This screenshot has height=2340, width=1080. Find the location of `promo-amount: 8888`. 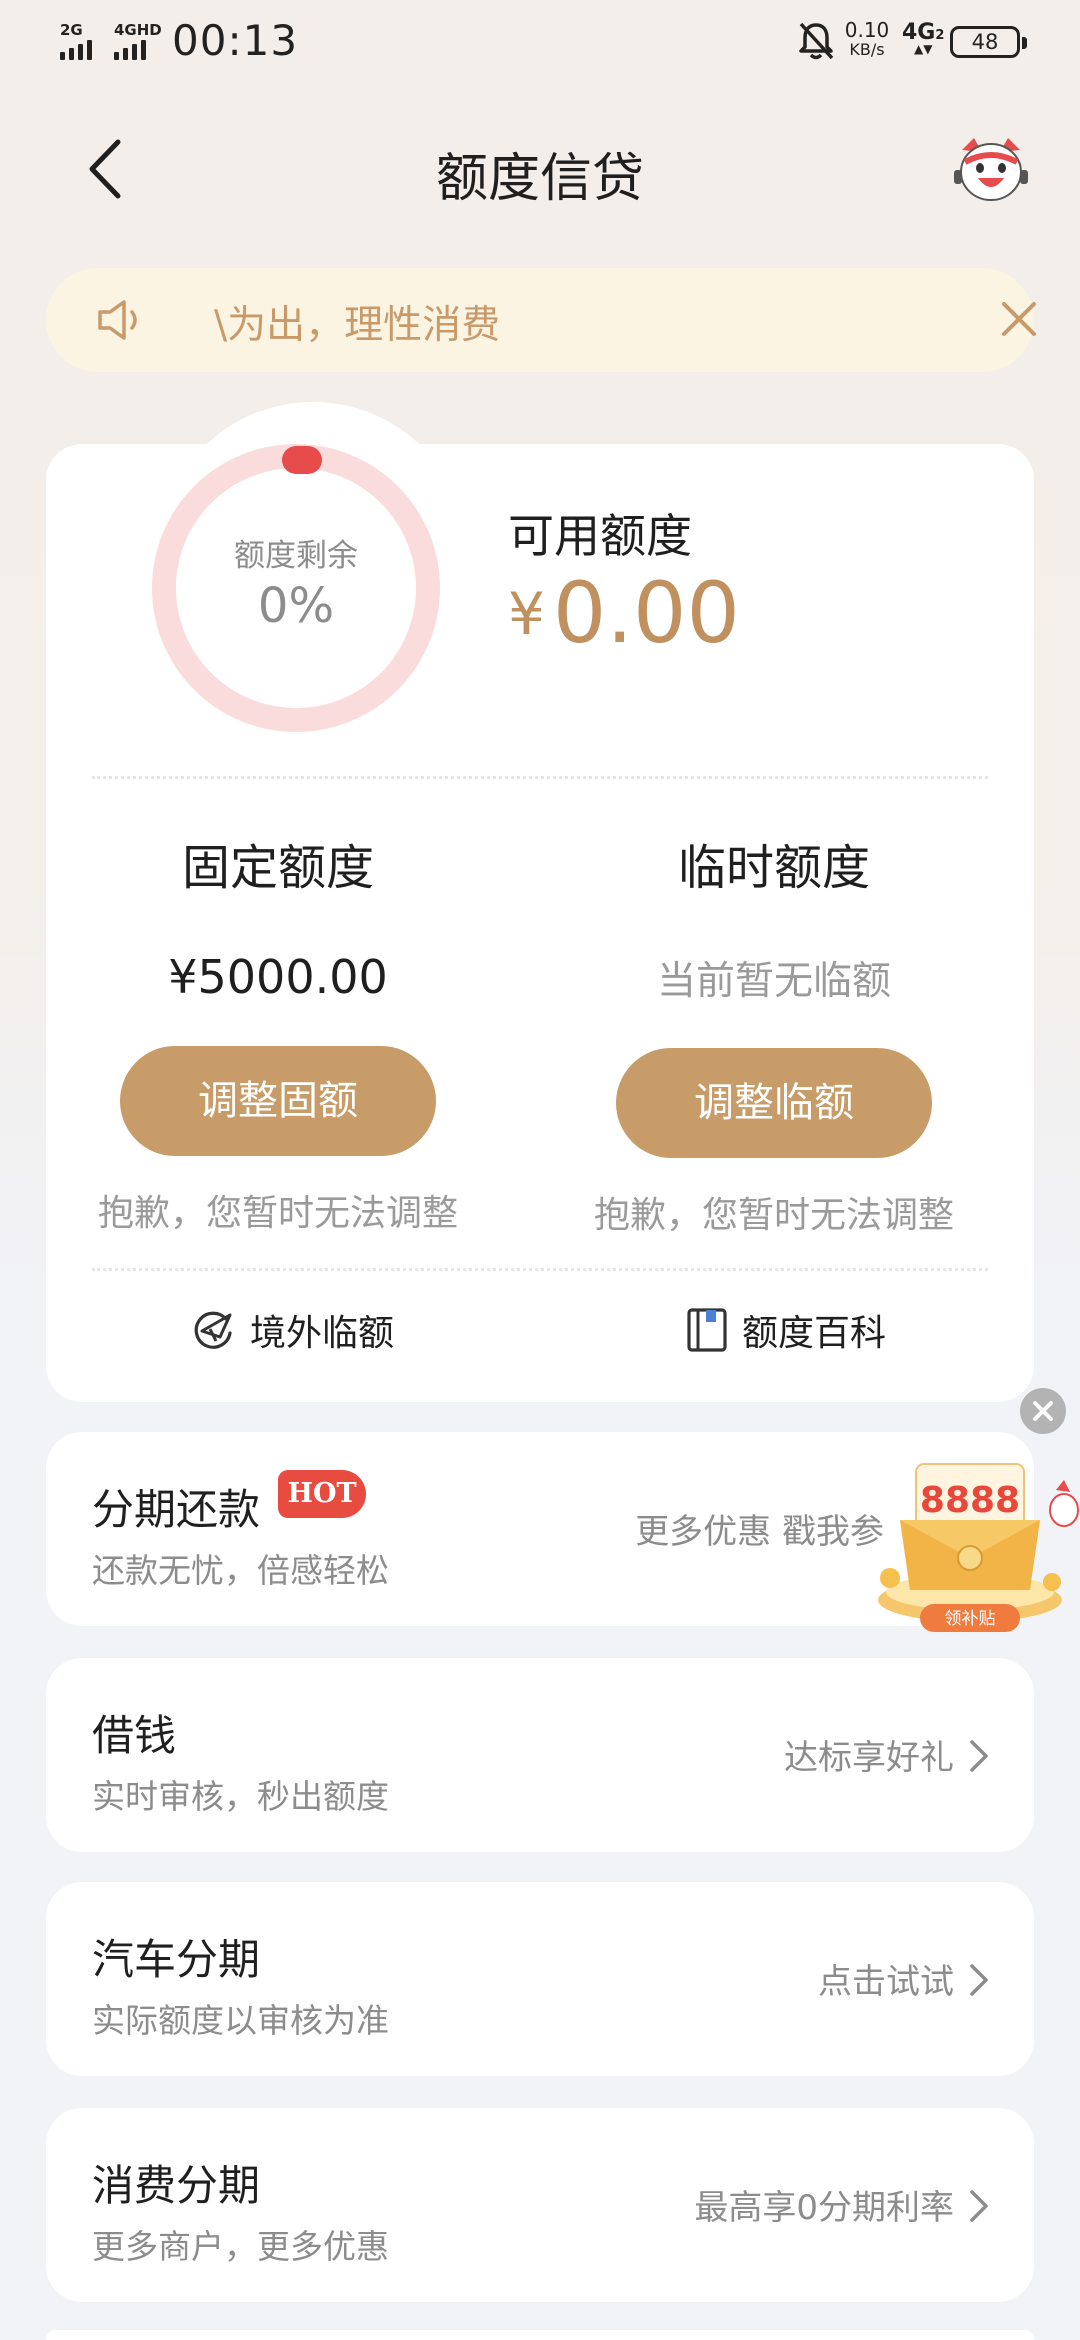

promo-amount: 8888 is located at coordinates (970, 1500).